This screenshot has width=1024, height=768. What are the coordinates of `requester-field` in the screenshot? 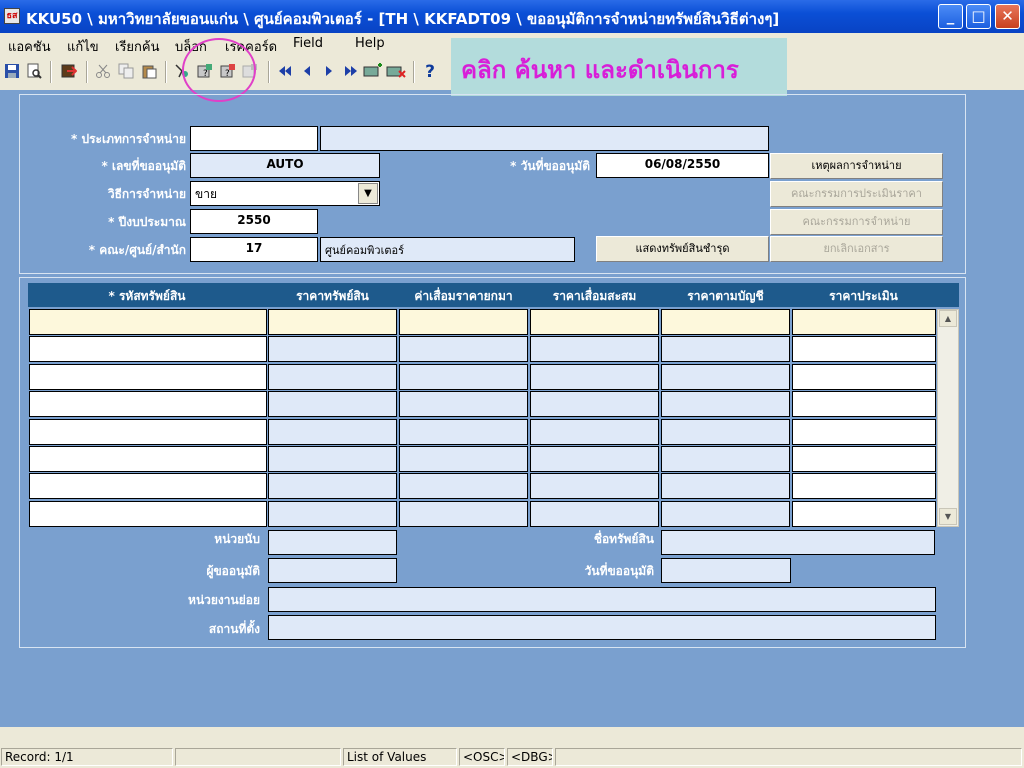 It's located at (332, 570).